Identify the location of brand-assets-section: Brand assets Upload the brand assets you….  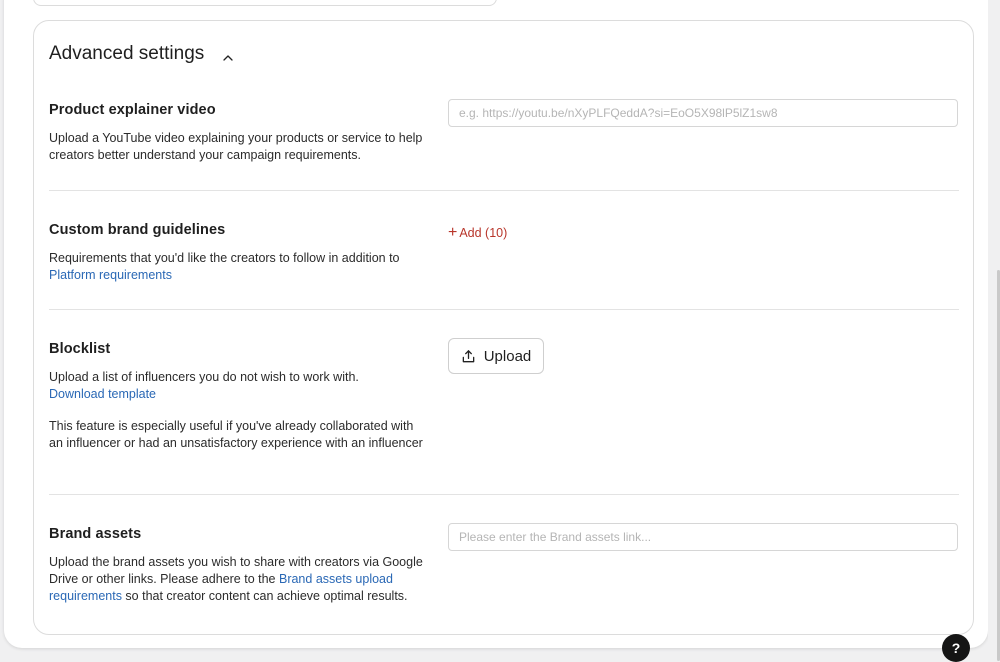
(504, 564).